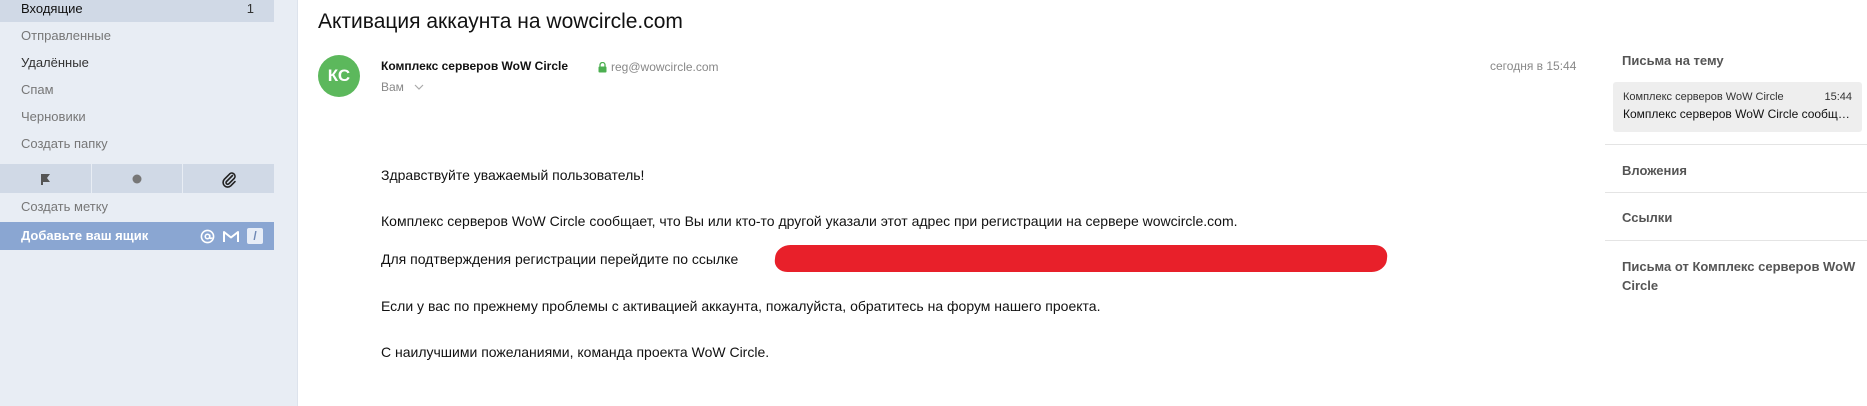 This screenshot has height=406, width=1867. Describe the element at coordinates (137, 62) in the screenshot. I see `folder-deleted: Удалённые` at that location.